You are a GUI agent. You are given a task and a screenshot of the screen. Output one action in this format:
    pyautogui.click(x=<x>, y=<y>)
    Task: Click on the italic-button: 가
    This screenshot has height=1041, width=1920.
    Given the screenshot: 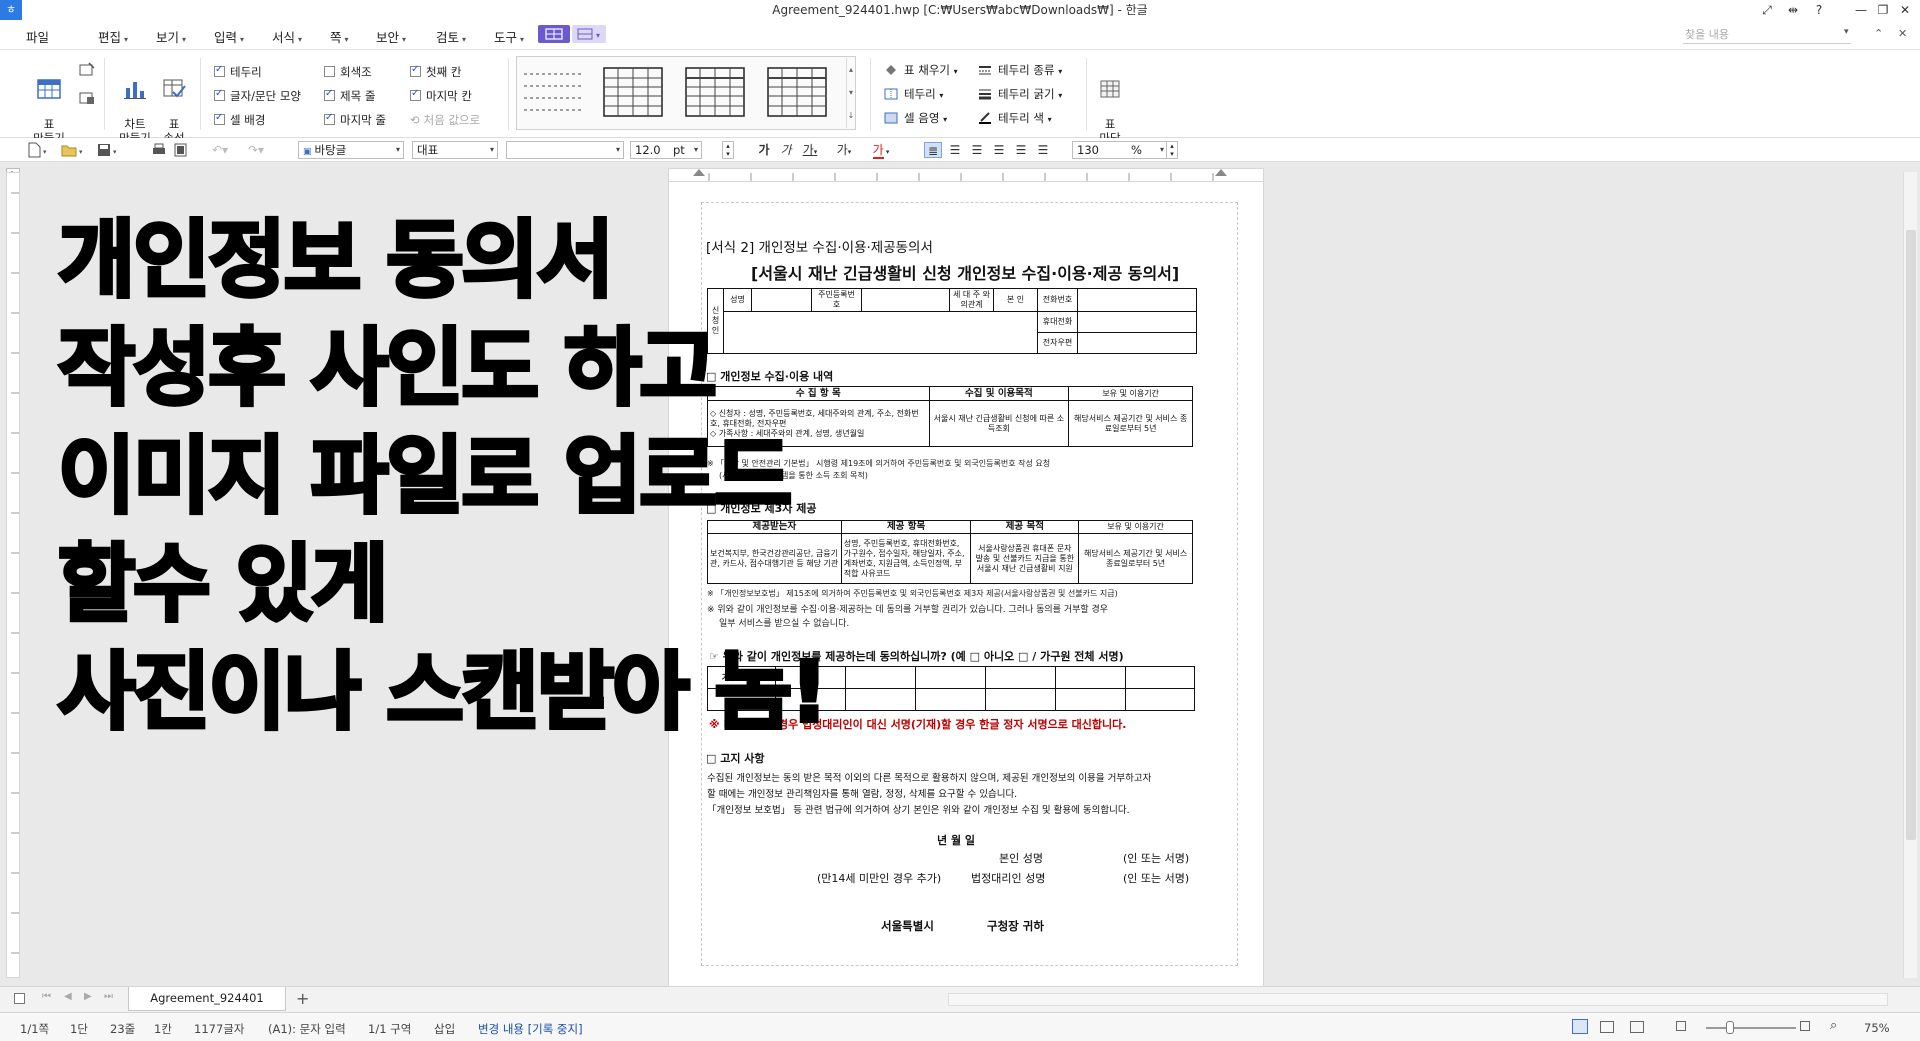 What is the action you would take?
    pyautogui.click(x=786, y=150)
    